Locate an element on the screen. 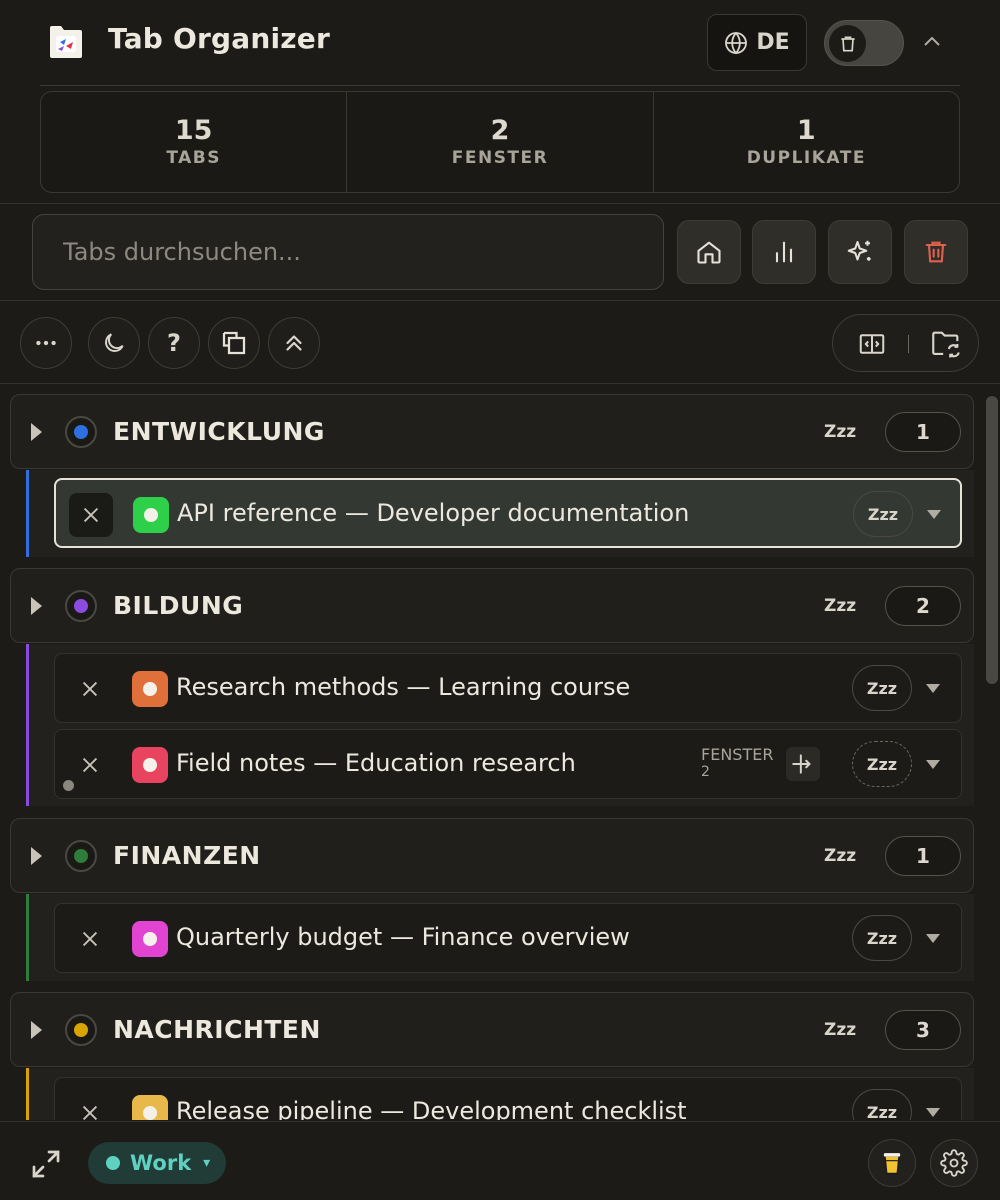  group-count-badge: 2 is located at coordinates (923, 606).